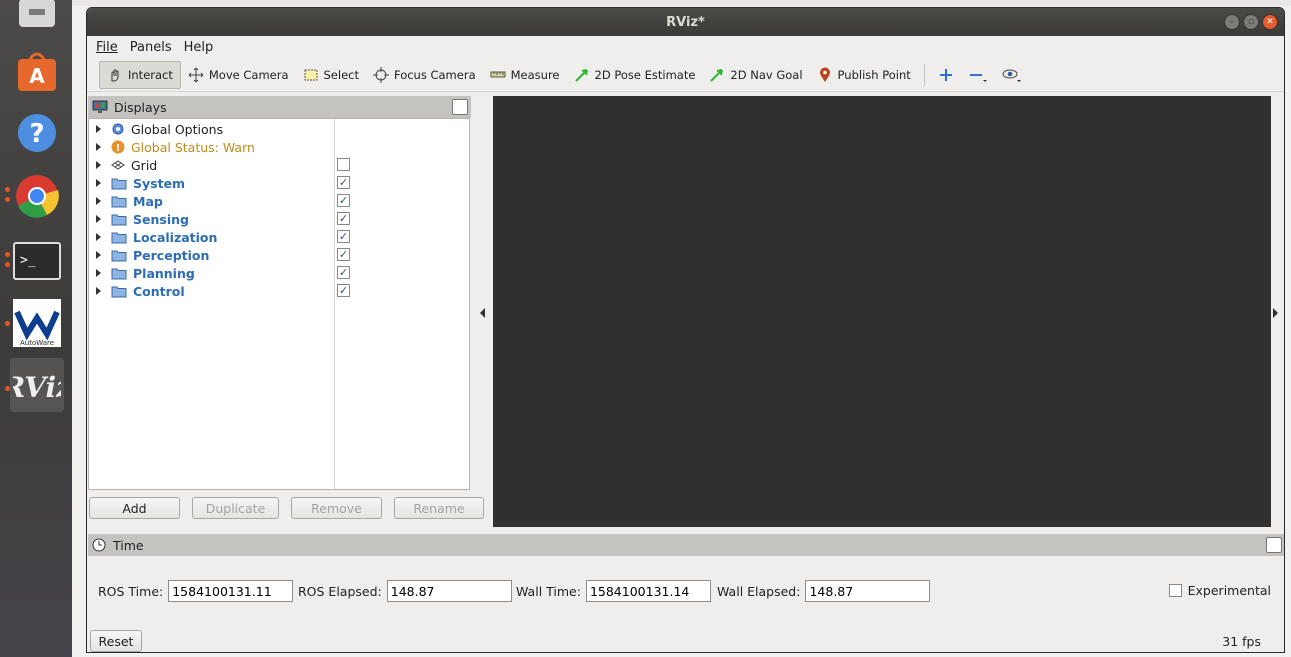  Describe the element at coordinates (434, 74) in the screenshot. I see `focus-camera-label: Focus Camera` at that location.